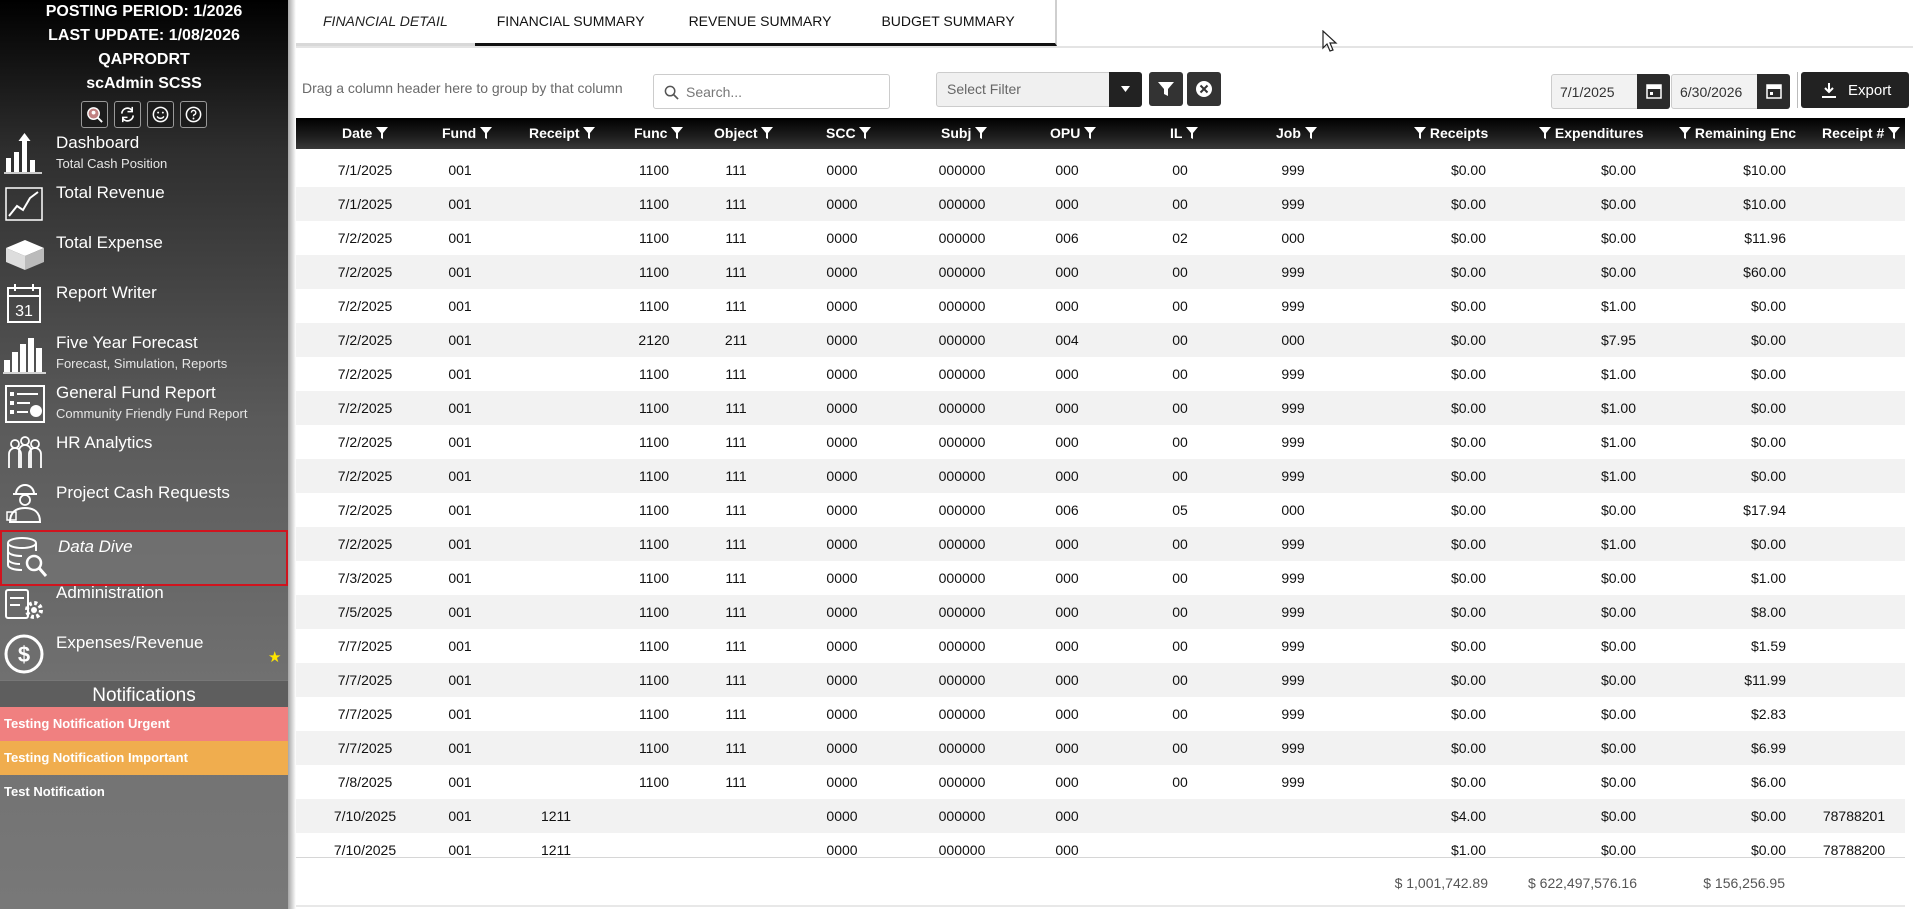 The width and height of the screenshot is (1913, 909). Describe the element at coordinates (193, 114) in the screenshot. I see `help-button` at that location.